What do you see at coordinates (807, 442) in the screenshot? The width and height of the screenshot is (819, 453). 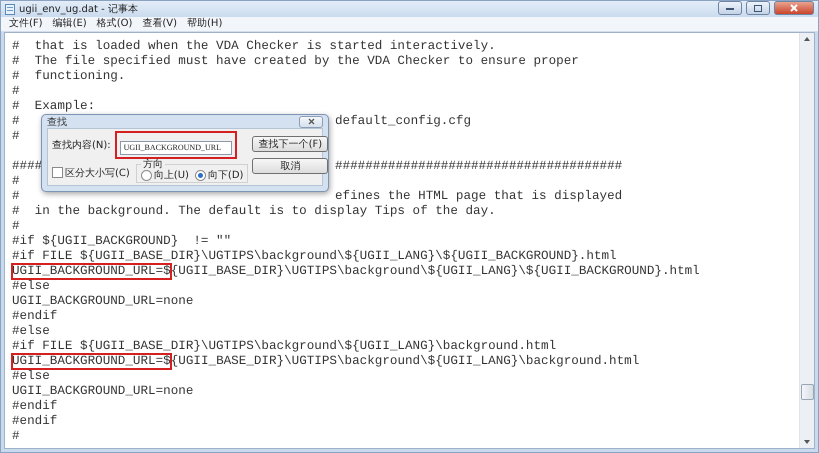 I see `scroll-down-icon` at bounding box center [807, 442].